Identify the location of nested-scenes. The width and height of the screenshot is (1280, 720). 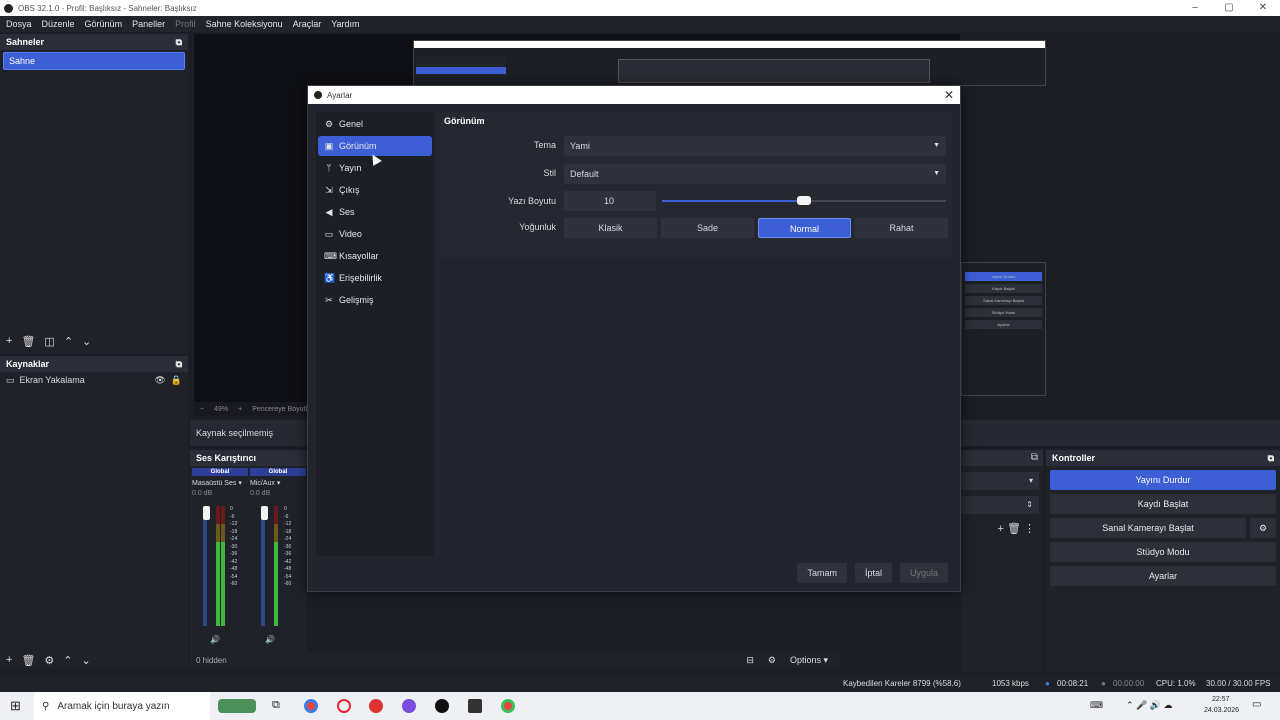
(461, 67).